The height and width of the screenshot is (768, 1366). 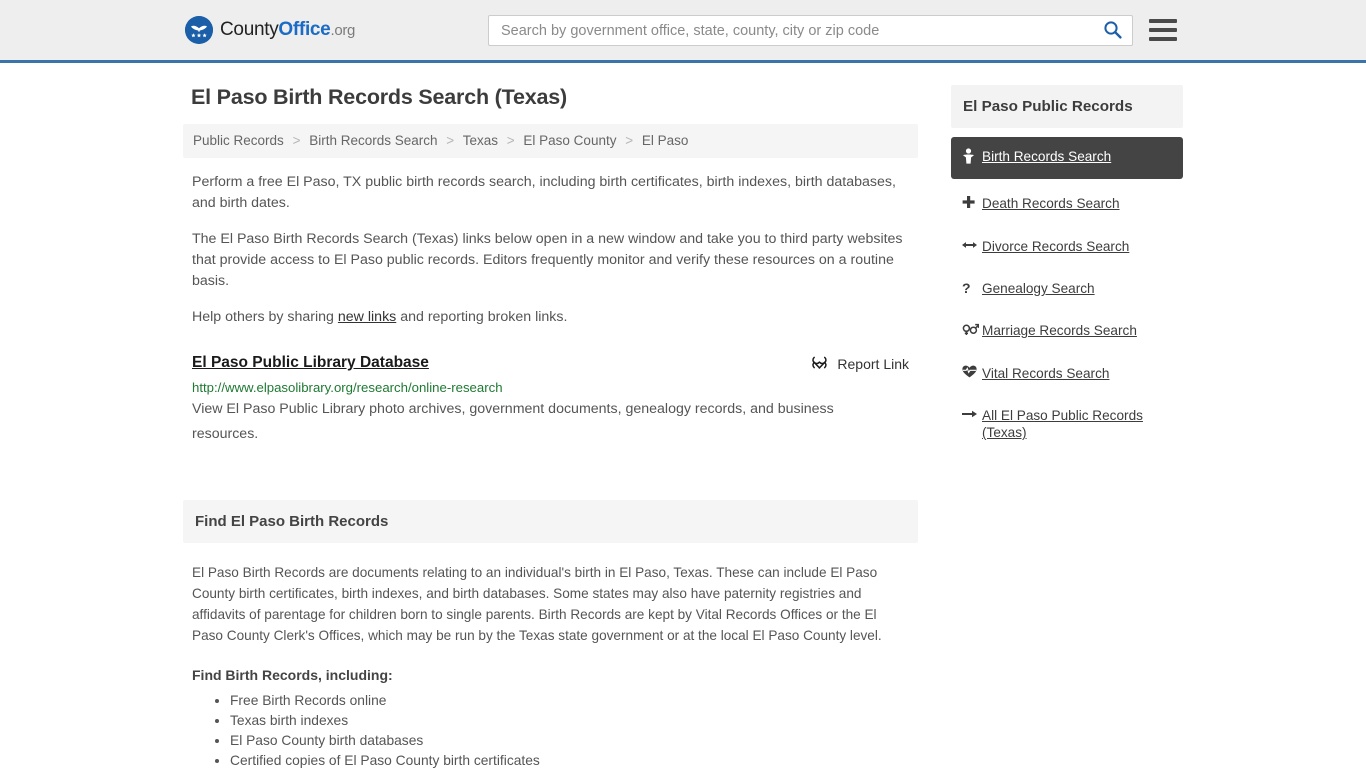 I want to click on sidebar-item-label: Vital Records Search, so click(x=1046, y=373).